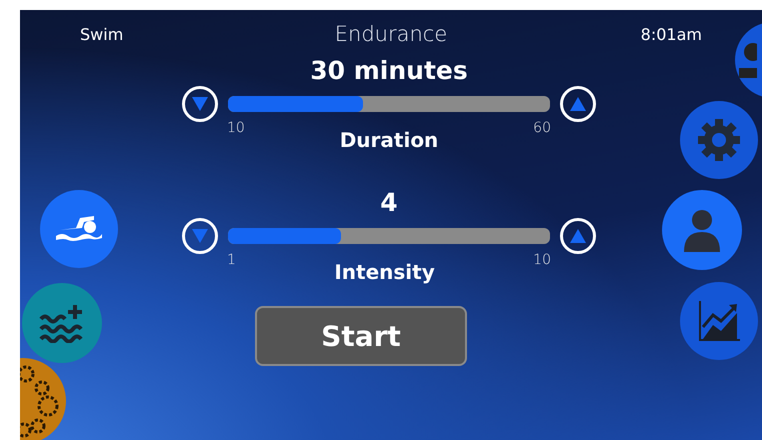 Image resolution: width=762 pixels, height=440 pixels. What do you see at coordinates (102, 34) in the screenshot?
I see `mode-label: Swim` at bounding box center [102, 34].